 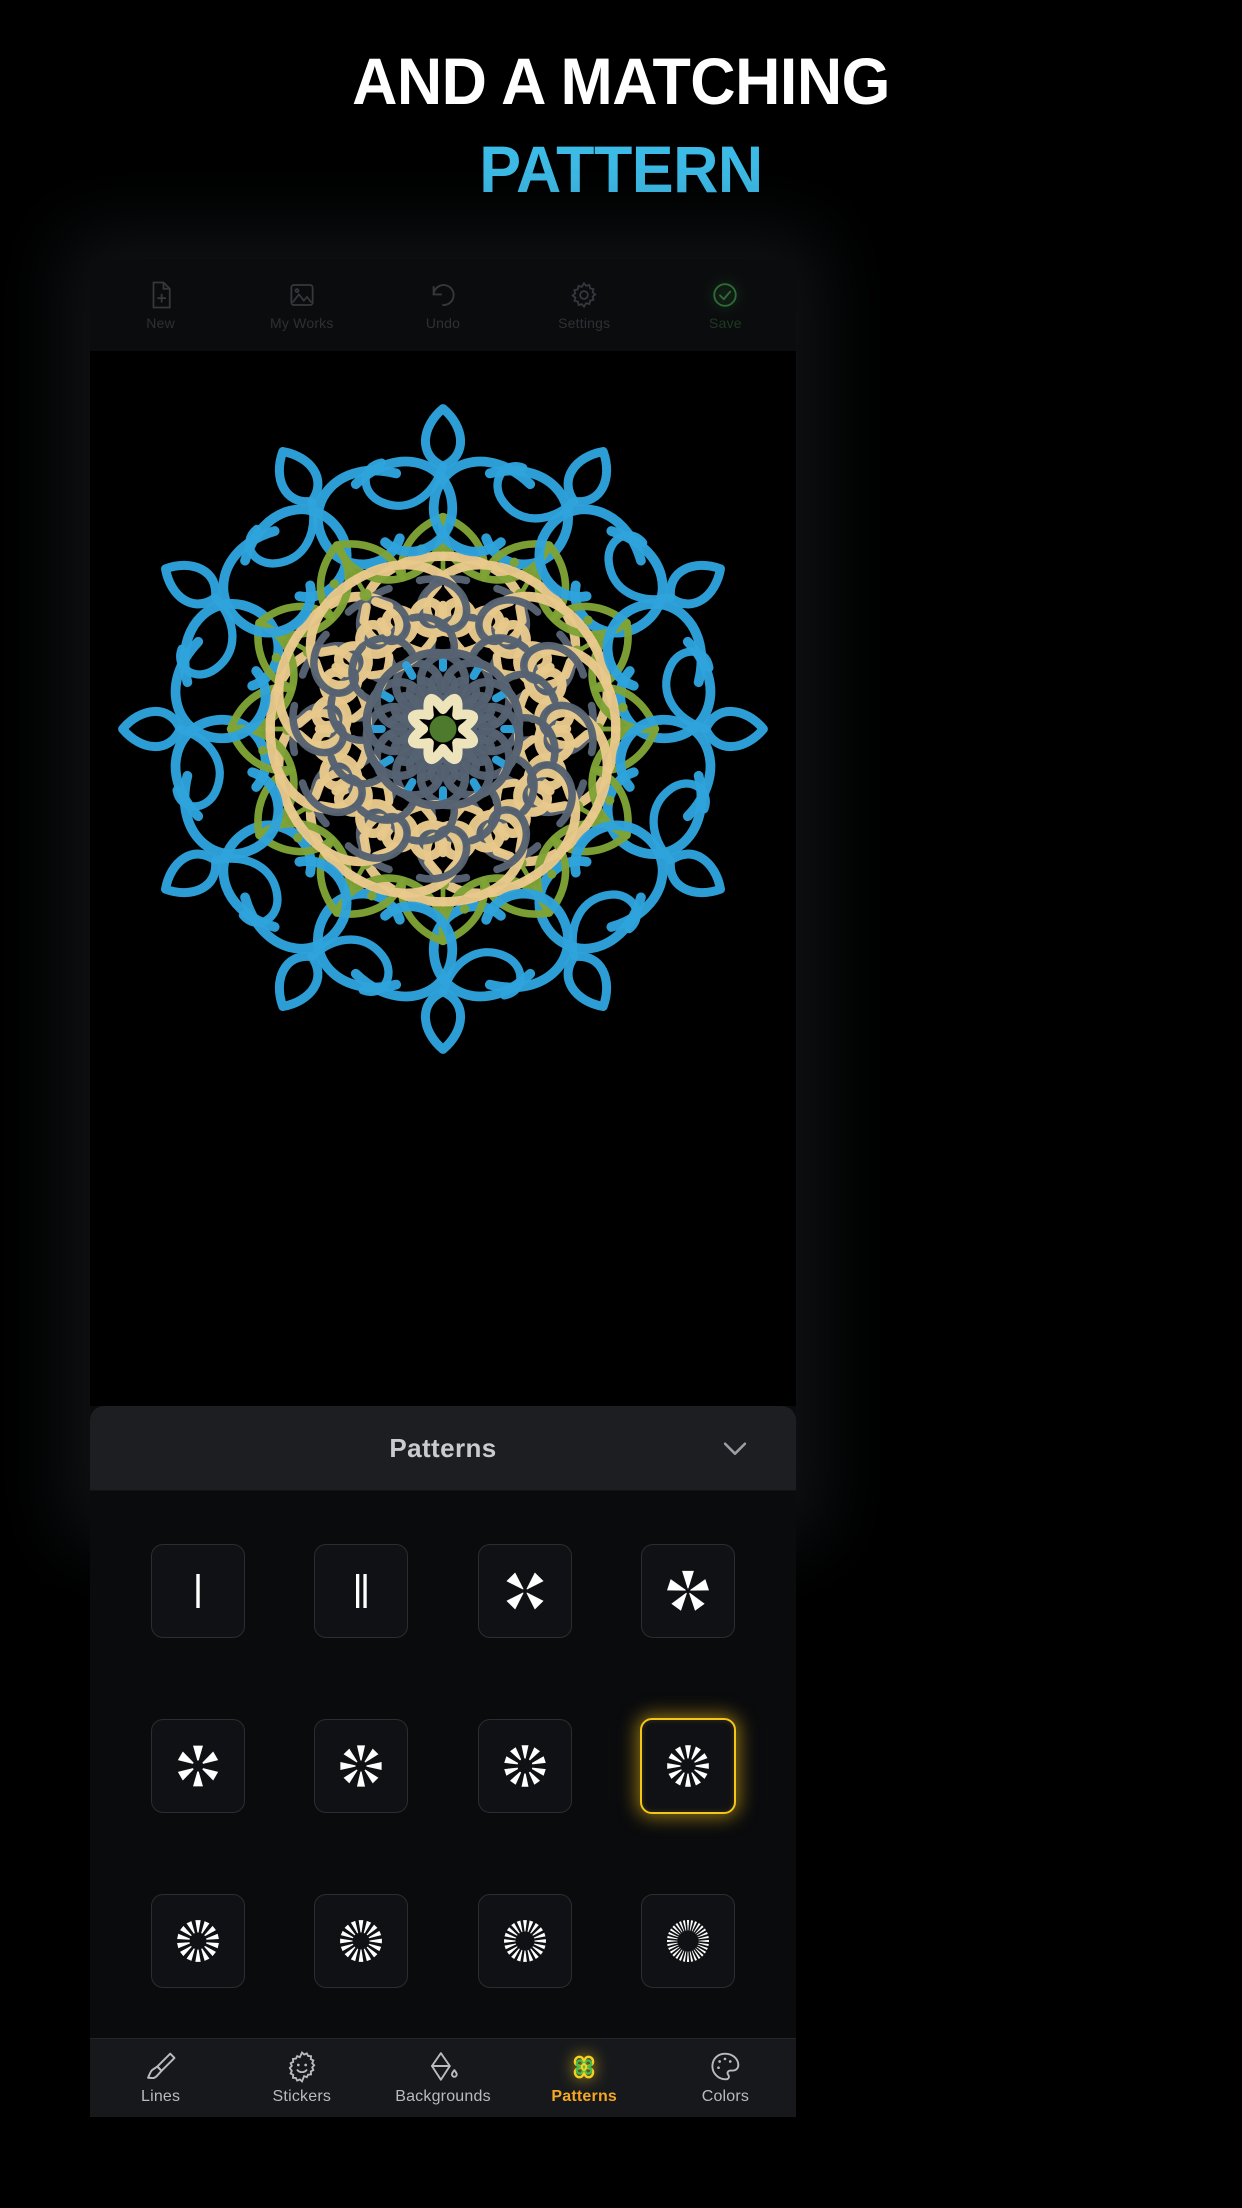 I want to click on pattern-6-spoke, so click(x=197, y=1765).